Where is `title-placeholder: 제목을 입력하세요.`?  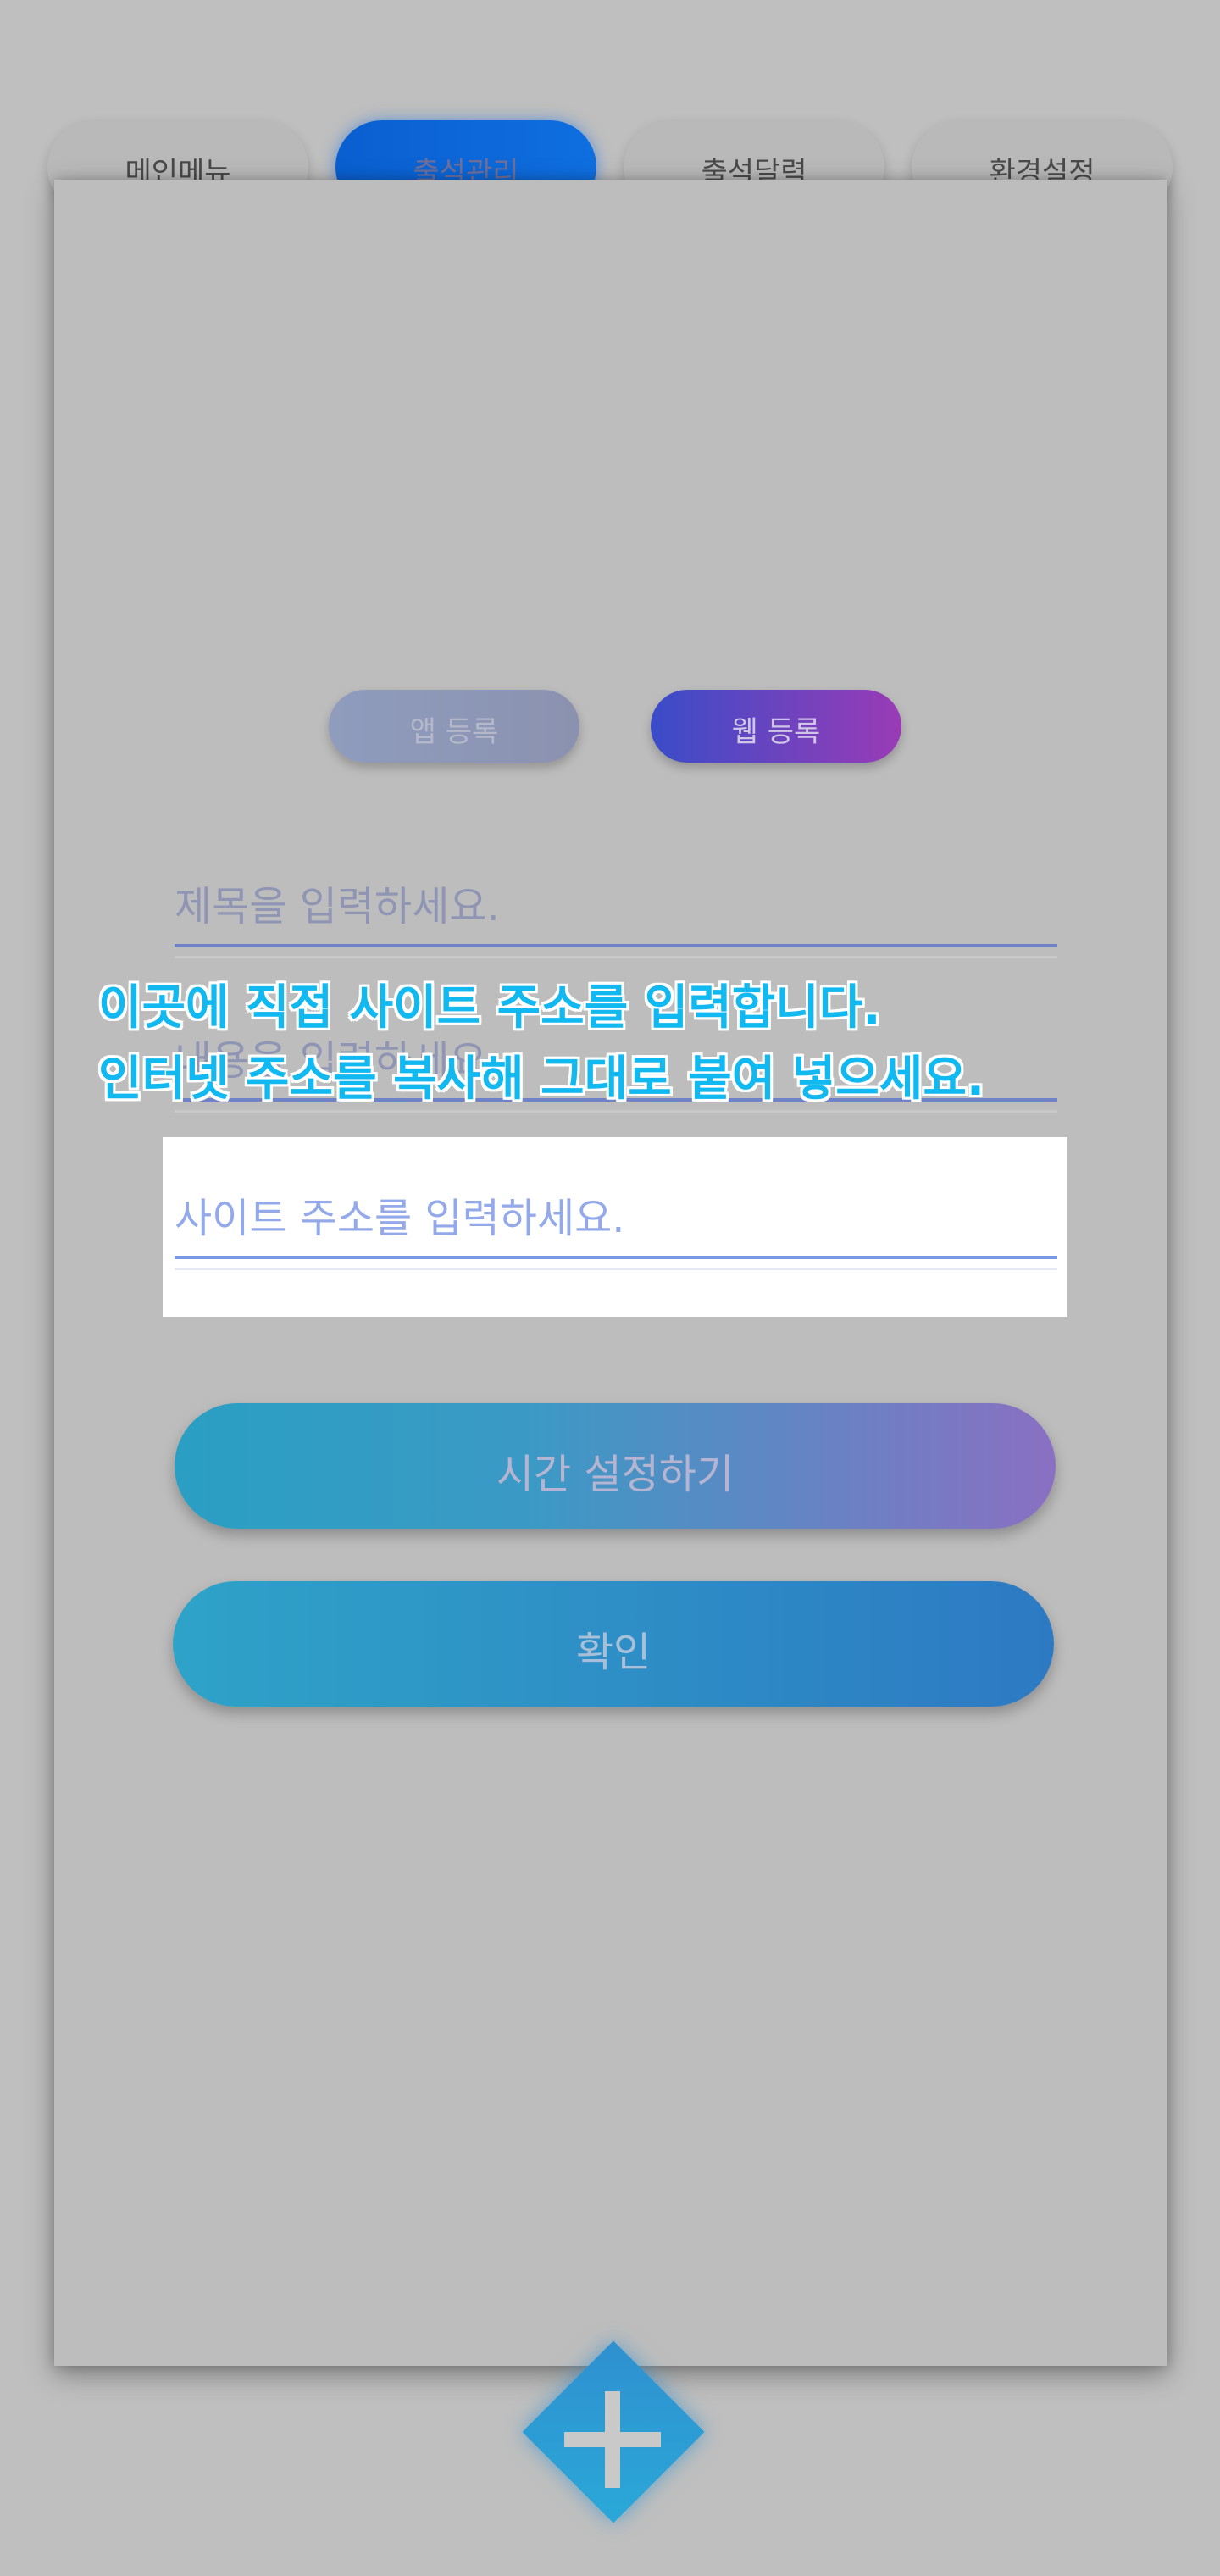 title-placeholder: 제목을 입력하세요. is located at coordinates (337, 906).